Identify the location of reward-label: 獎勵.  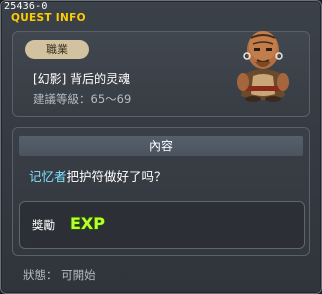
(43, 225).